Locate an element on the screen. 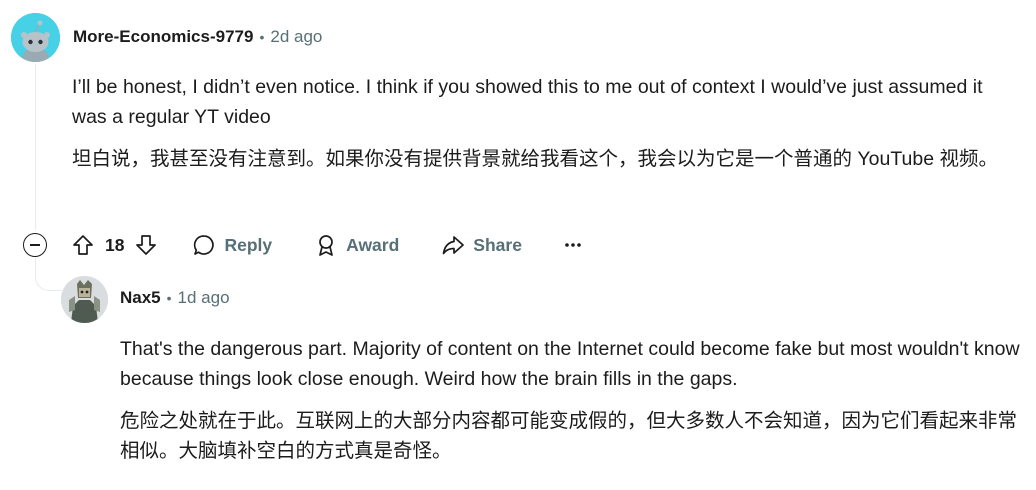  share-icon is located at coordinates (453, 245).